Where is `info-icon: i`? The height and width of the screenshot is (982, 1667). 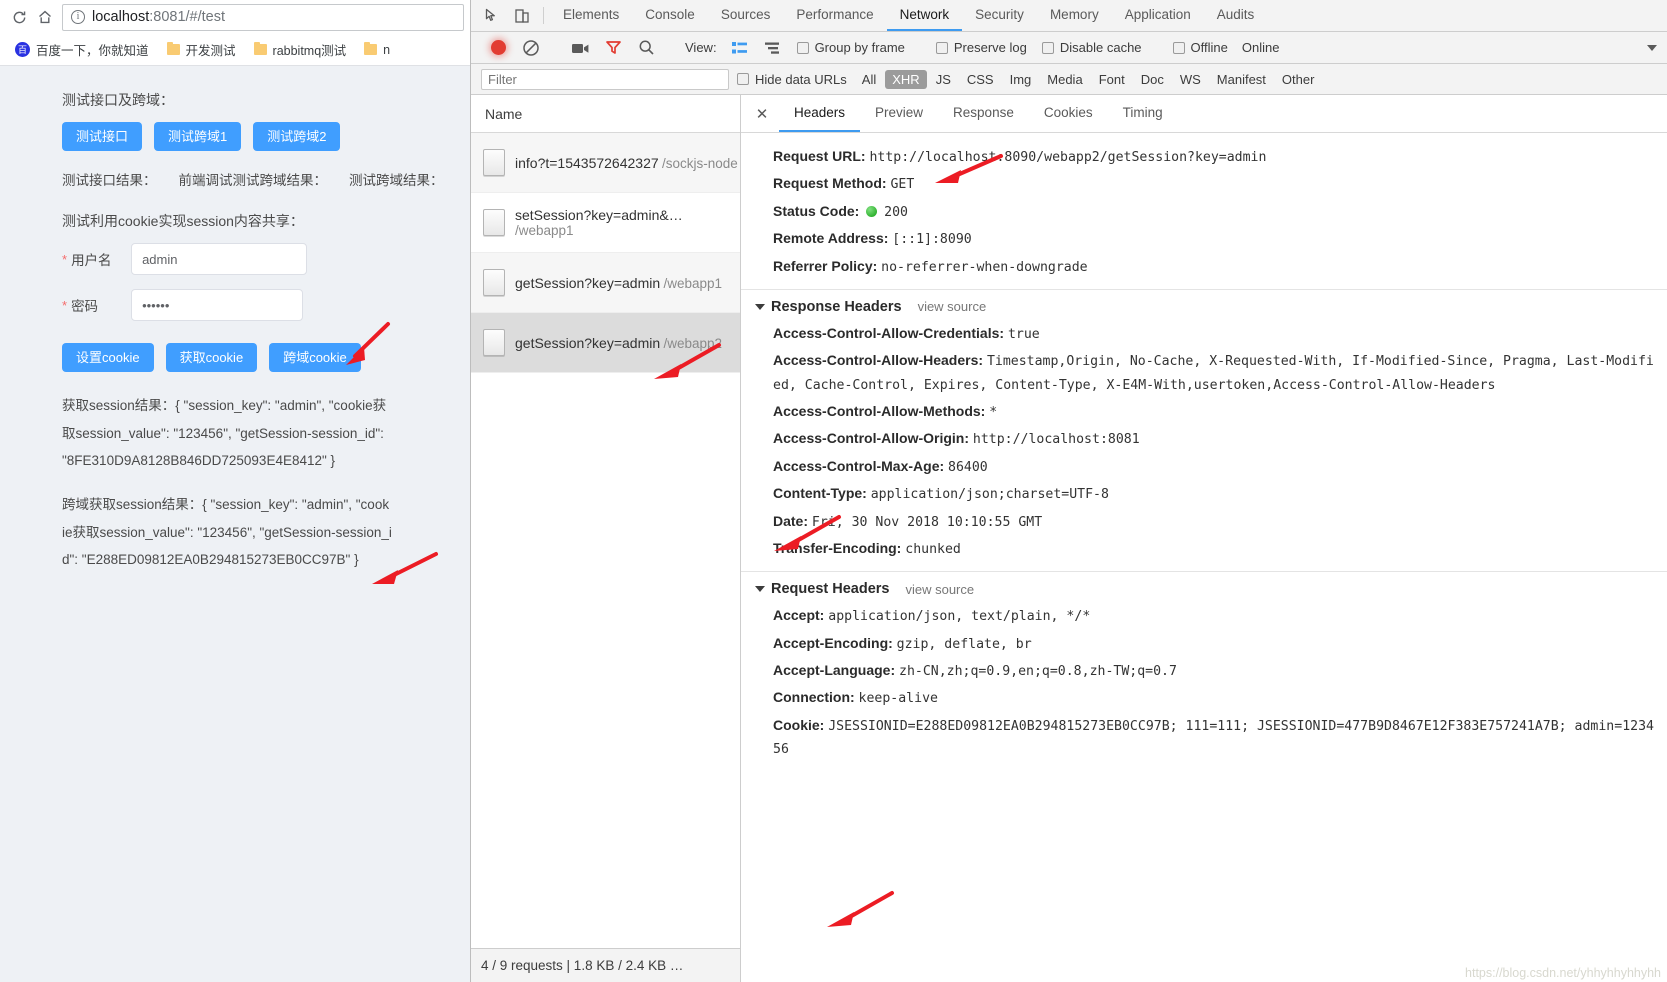 info-icon: i is located at coordinates (78, 17).